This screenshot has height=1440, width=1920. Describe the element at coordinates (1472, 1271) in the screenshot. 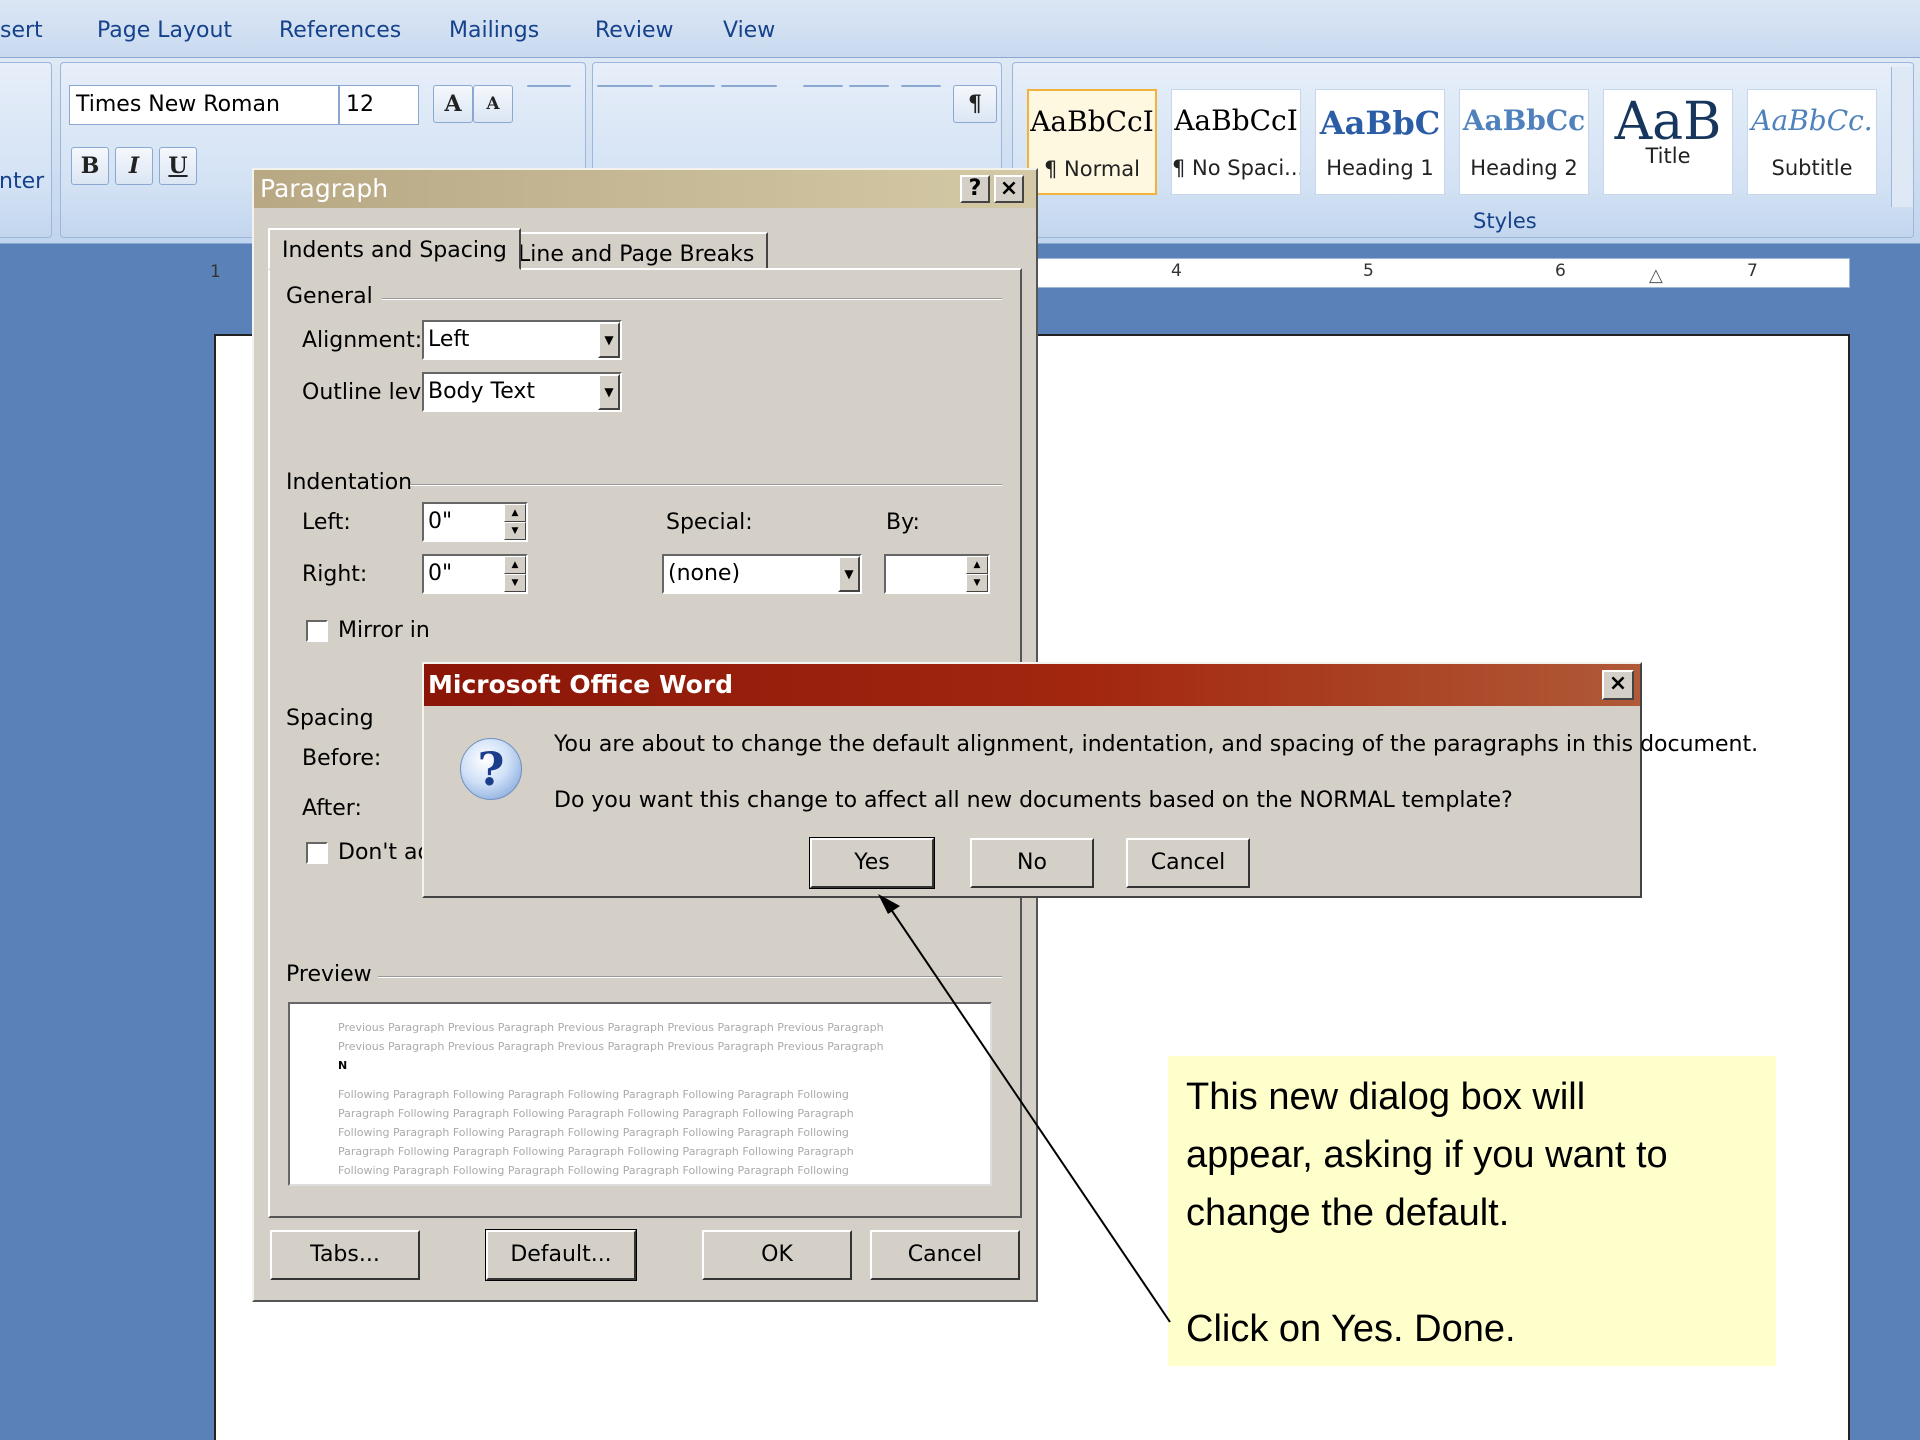

I see `callout-line` at that location.